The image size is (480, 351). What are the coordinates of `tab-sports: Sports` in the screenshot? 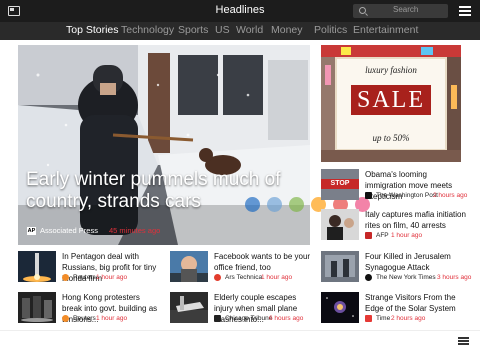 It's located at (193, 30).